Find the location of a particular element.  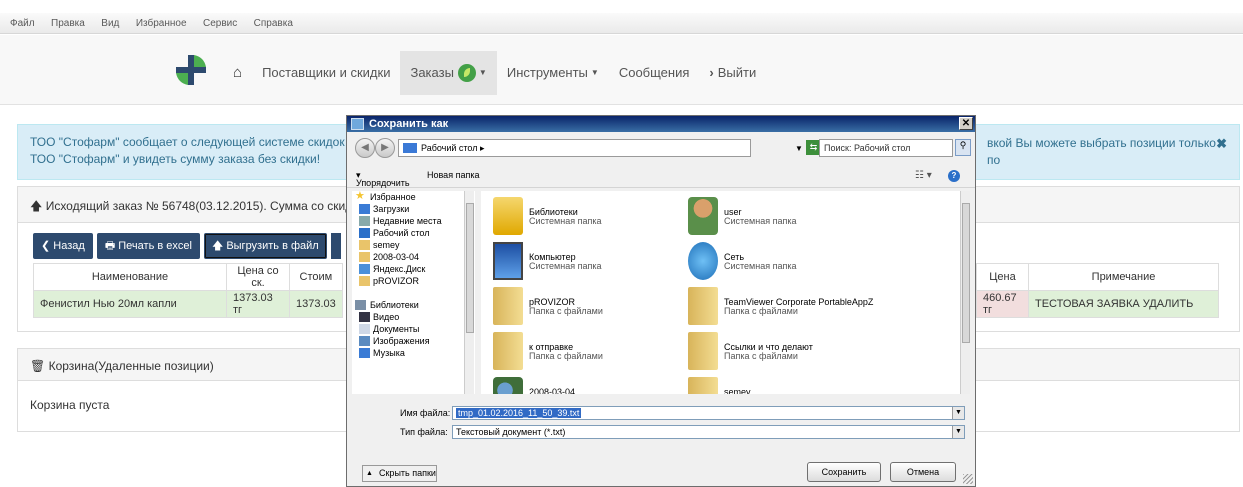

menu-tools: Сервис is located at coordinates (218, 21).